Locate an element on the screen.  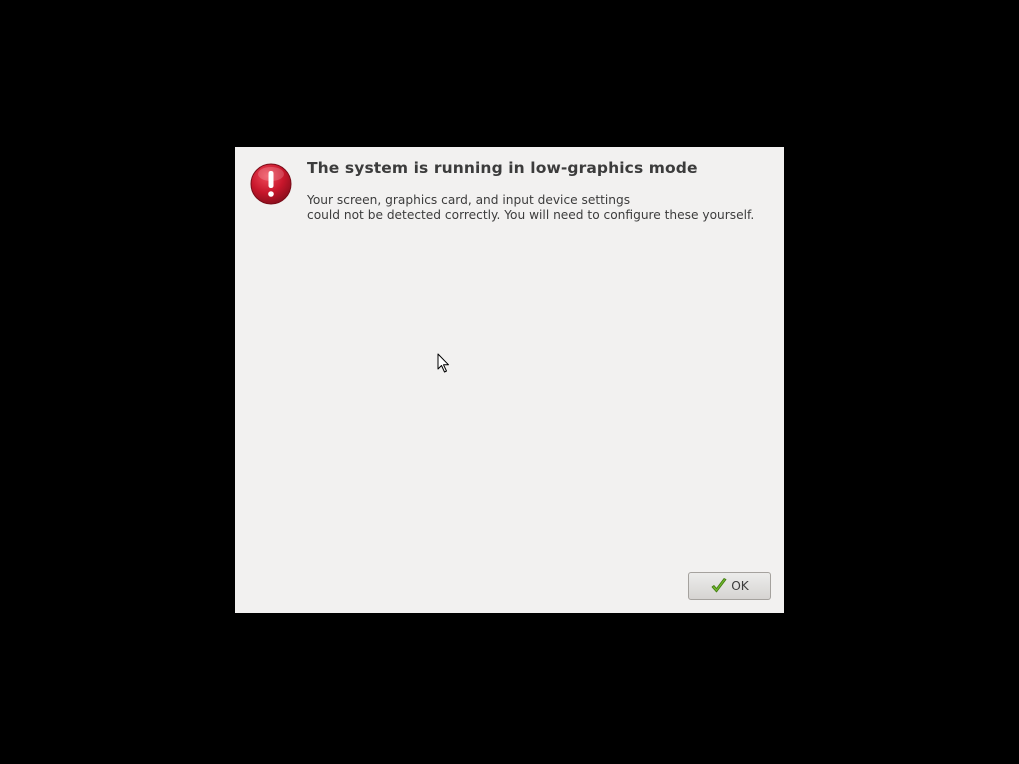
ok-button: OK is located at coordinates (729, 586).